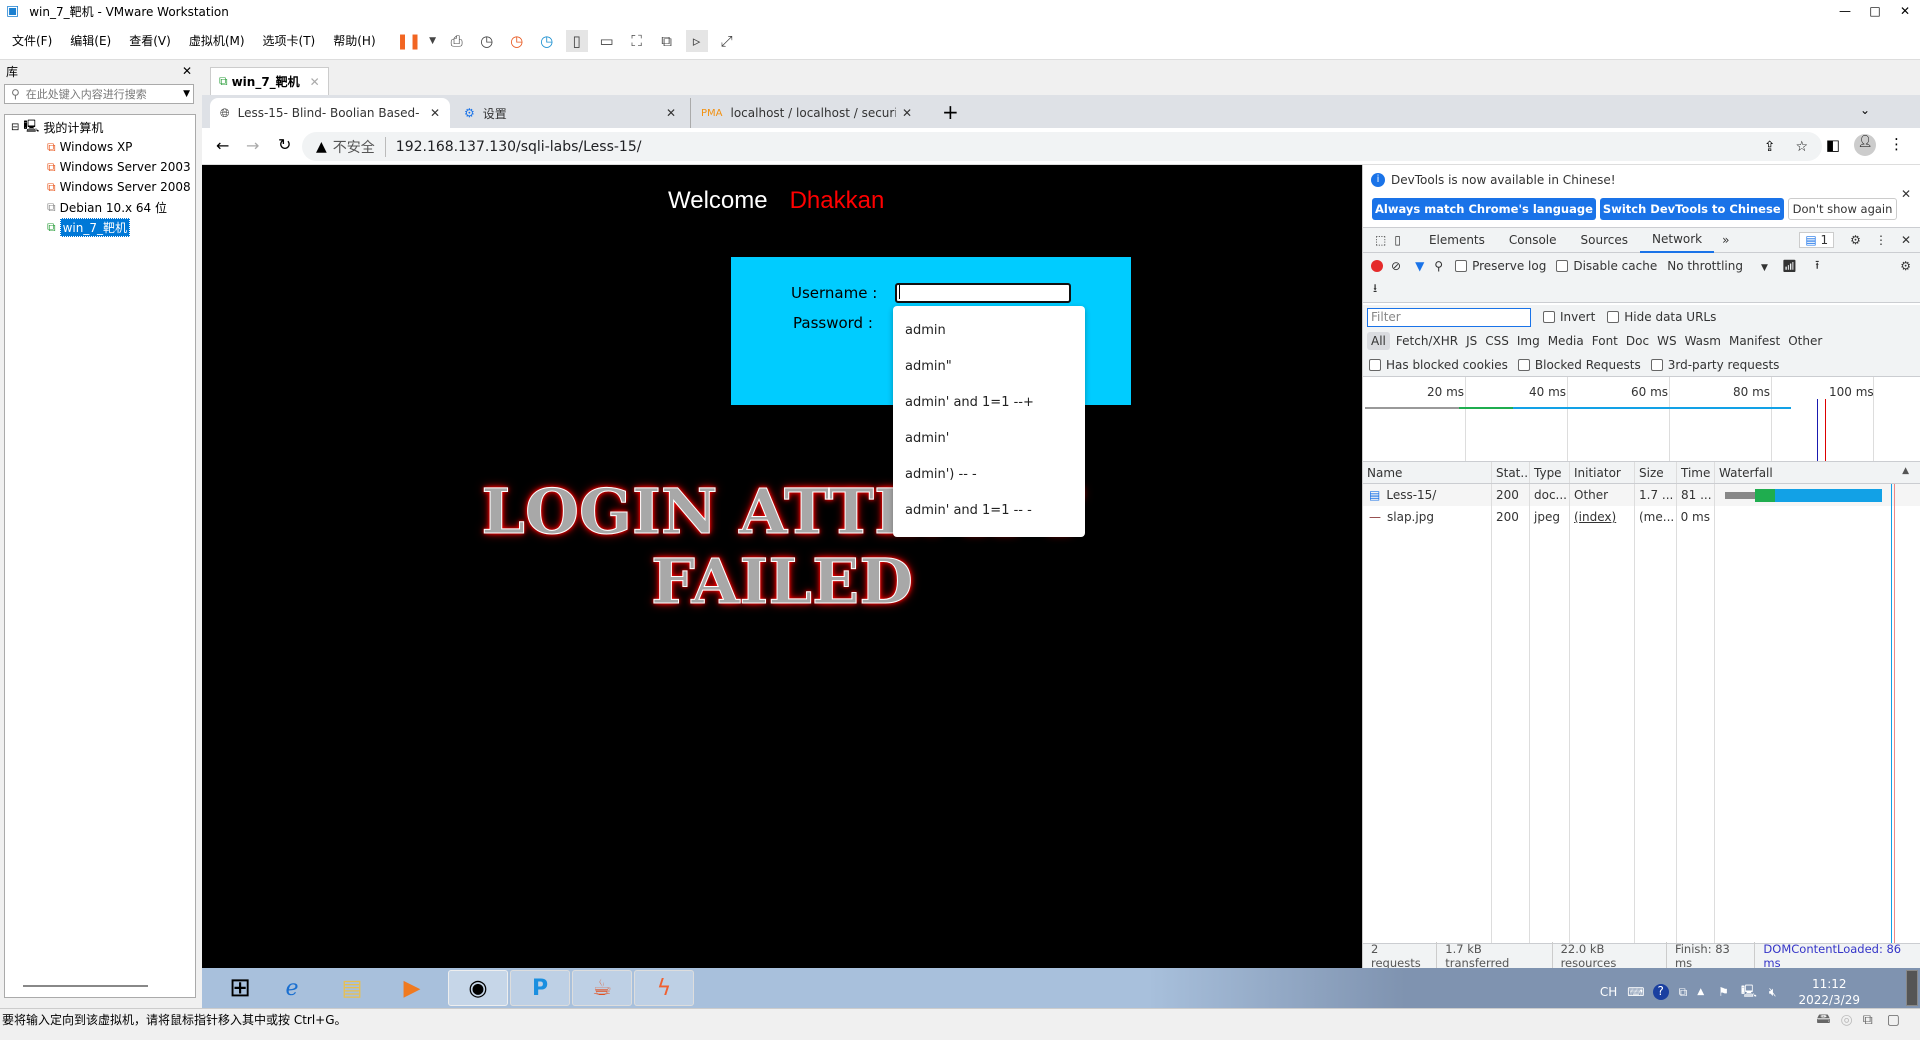 Image resolution: width=1920 pixels, height=1040 pixels. Describe the element at coordinates (1833, 145) in the screenshot. I see `side-panel-icon: ◧` at that location.